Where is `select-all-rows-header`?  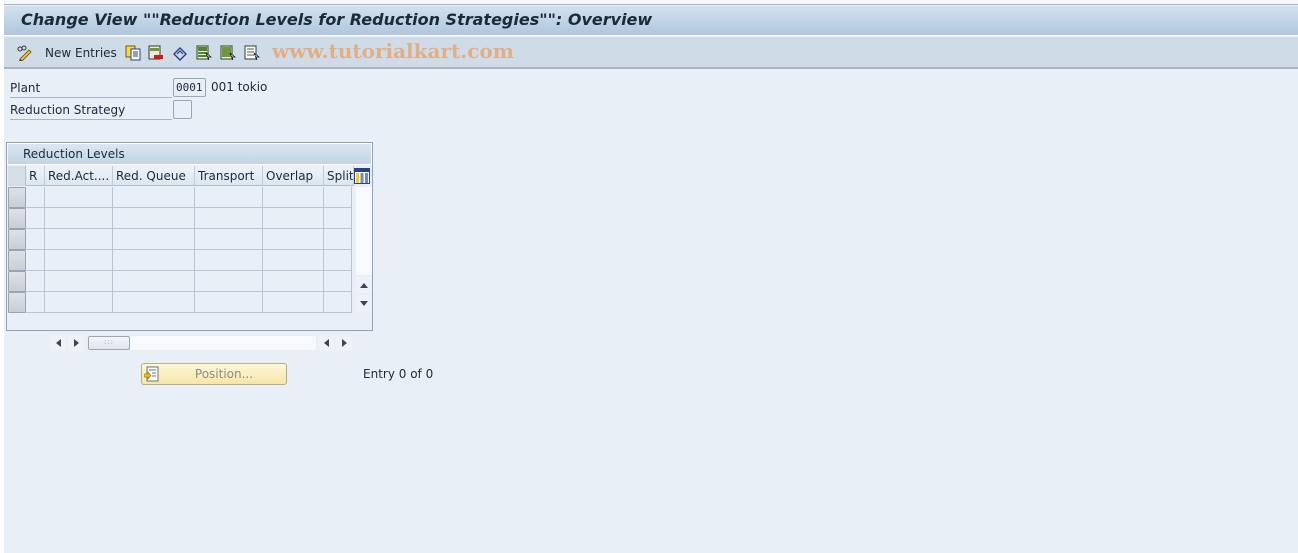
select-all-rows-header is located at coordinates (17, 176).